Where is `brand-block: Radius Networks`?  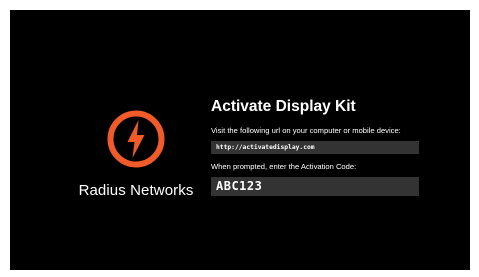 brand-block: Radius Networks is located at coordinates (136, 153).